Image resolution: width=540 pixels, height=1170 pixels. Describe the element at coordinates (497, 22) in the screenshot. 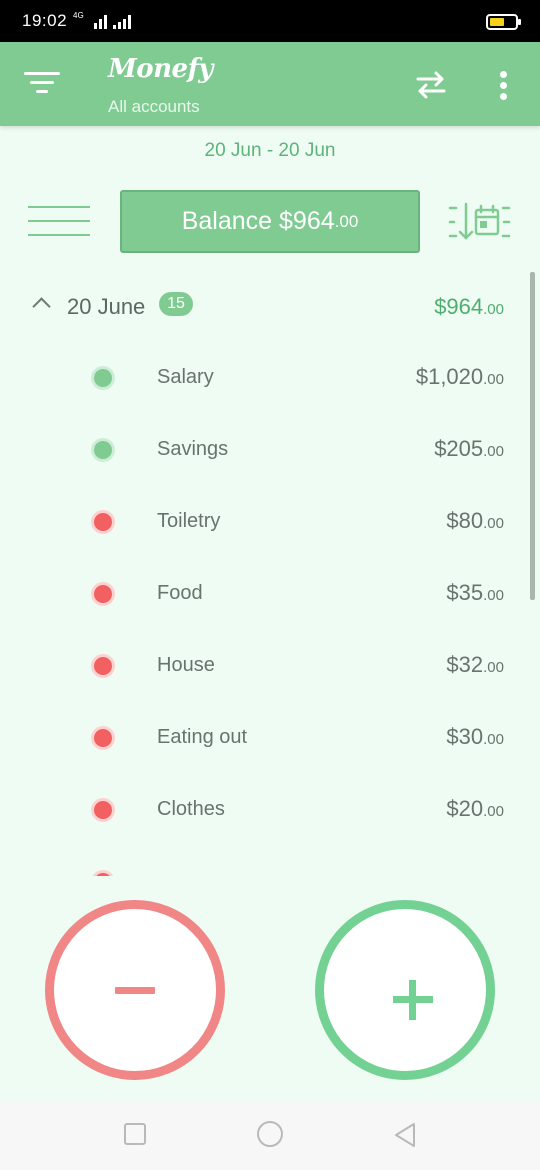

I see `battery-level` at that location.